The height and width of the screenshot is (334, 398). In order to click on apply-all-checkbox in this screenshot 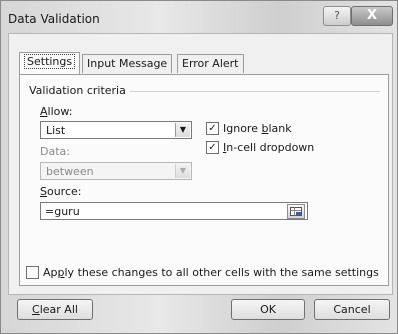, I will do `click(32, 272)`.